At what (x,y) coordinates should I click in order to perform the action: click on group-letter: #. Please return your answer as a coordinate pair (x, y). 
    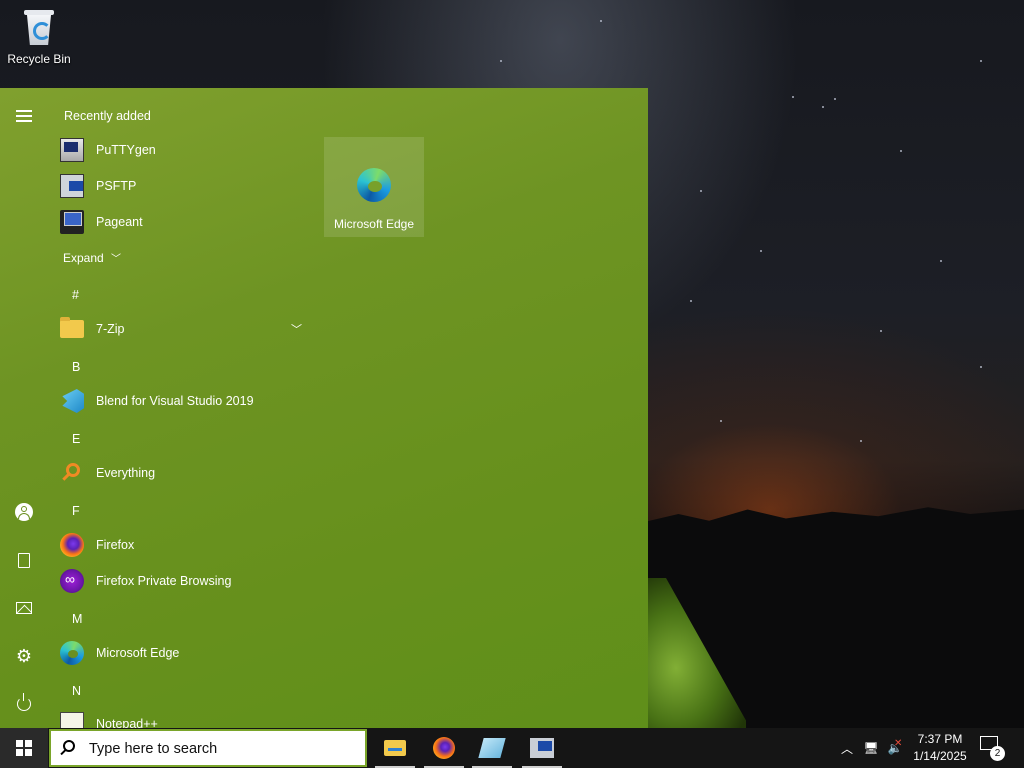
    Looking at the image, I should click on (75, 295).